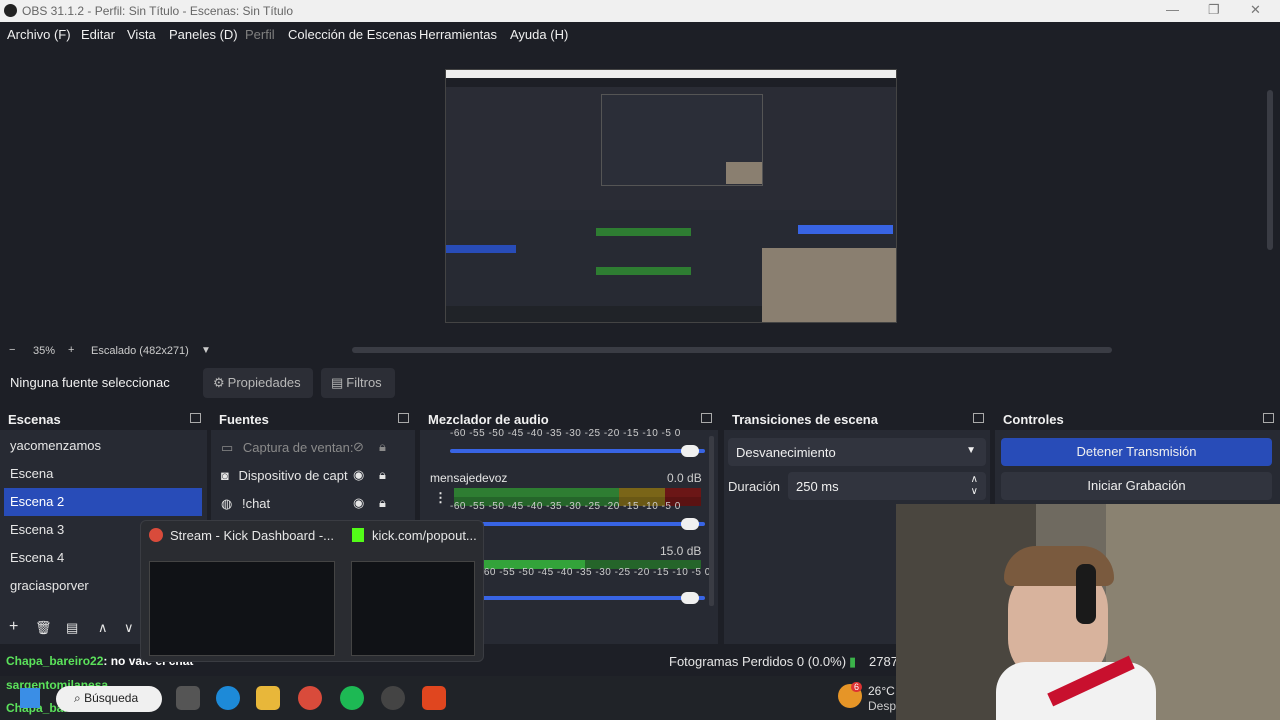 The image size is (1280, 720). Describe the element at coordinates (881, 691) in the screenshot. I see `weather-temp: 26°C` at that location.